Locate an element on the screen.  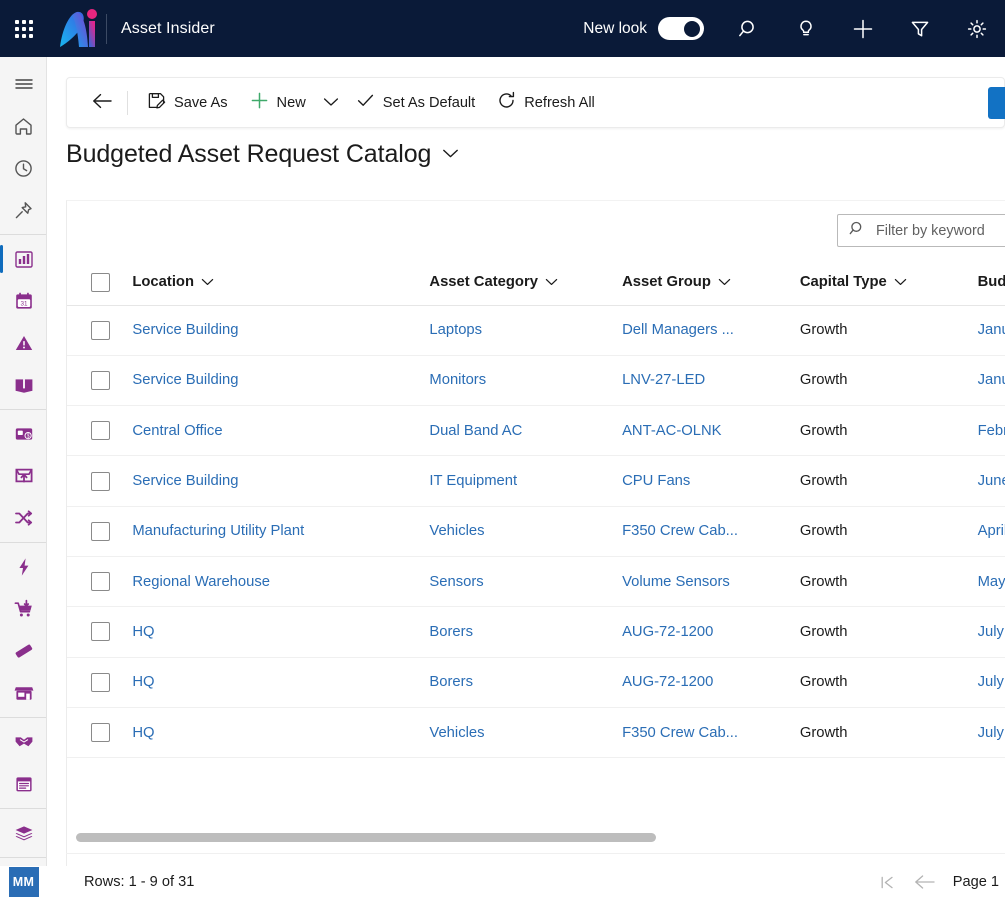
column-header-asset-category: Asset Category is located at coordinates (526, 283).